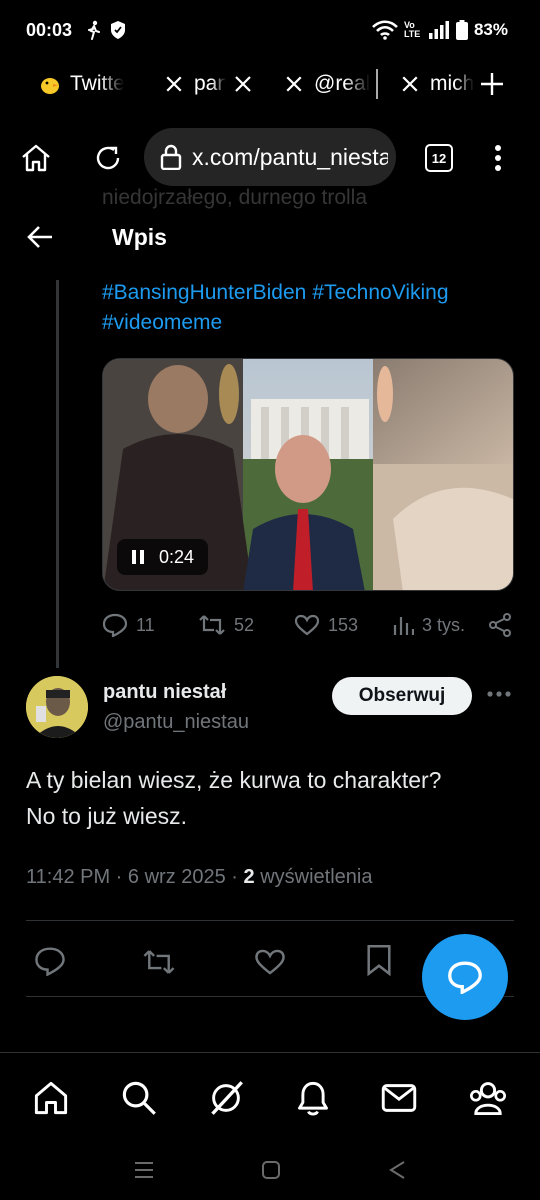 Image resolution: width=540 pixels, height=1200 pixels. Describe the element at coordinates (118, 30) in the screenshot. I see `shield-icon` at that location.